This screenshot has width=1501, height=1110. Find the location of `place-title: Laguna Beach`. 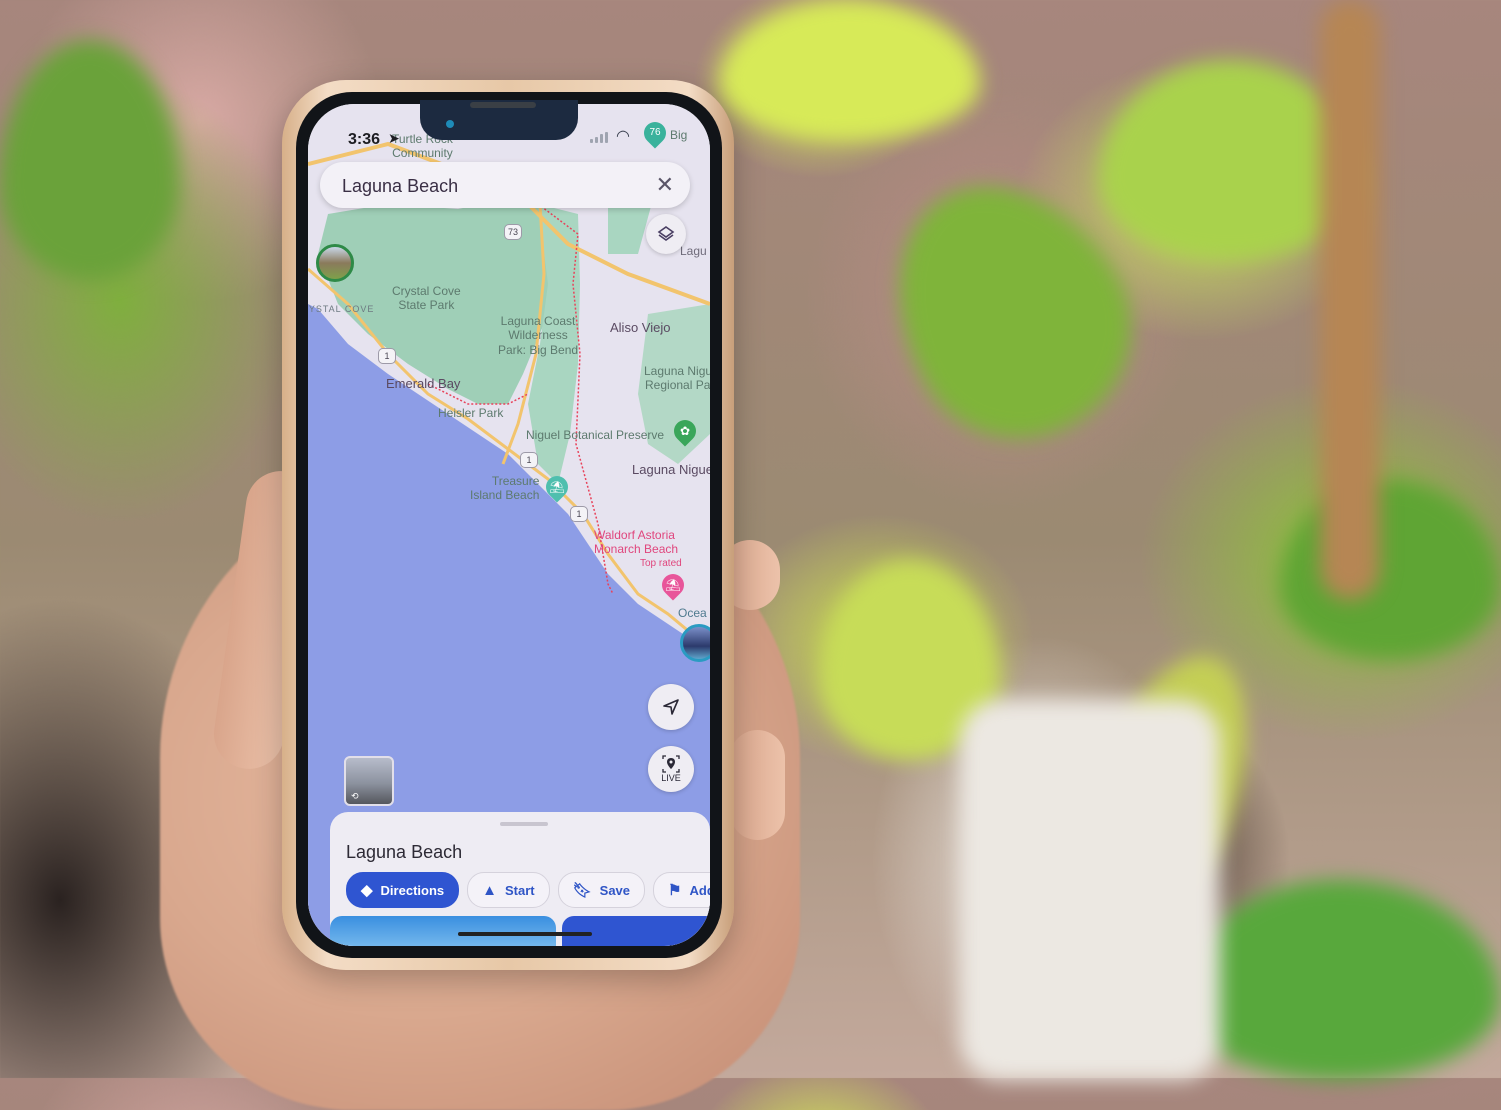

place-title: Laguna Beach is located at coordinates (404, 852).